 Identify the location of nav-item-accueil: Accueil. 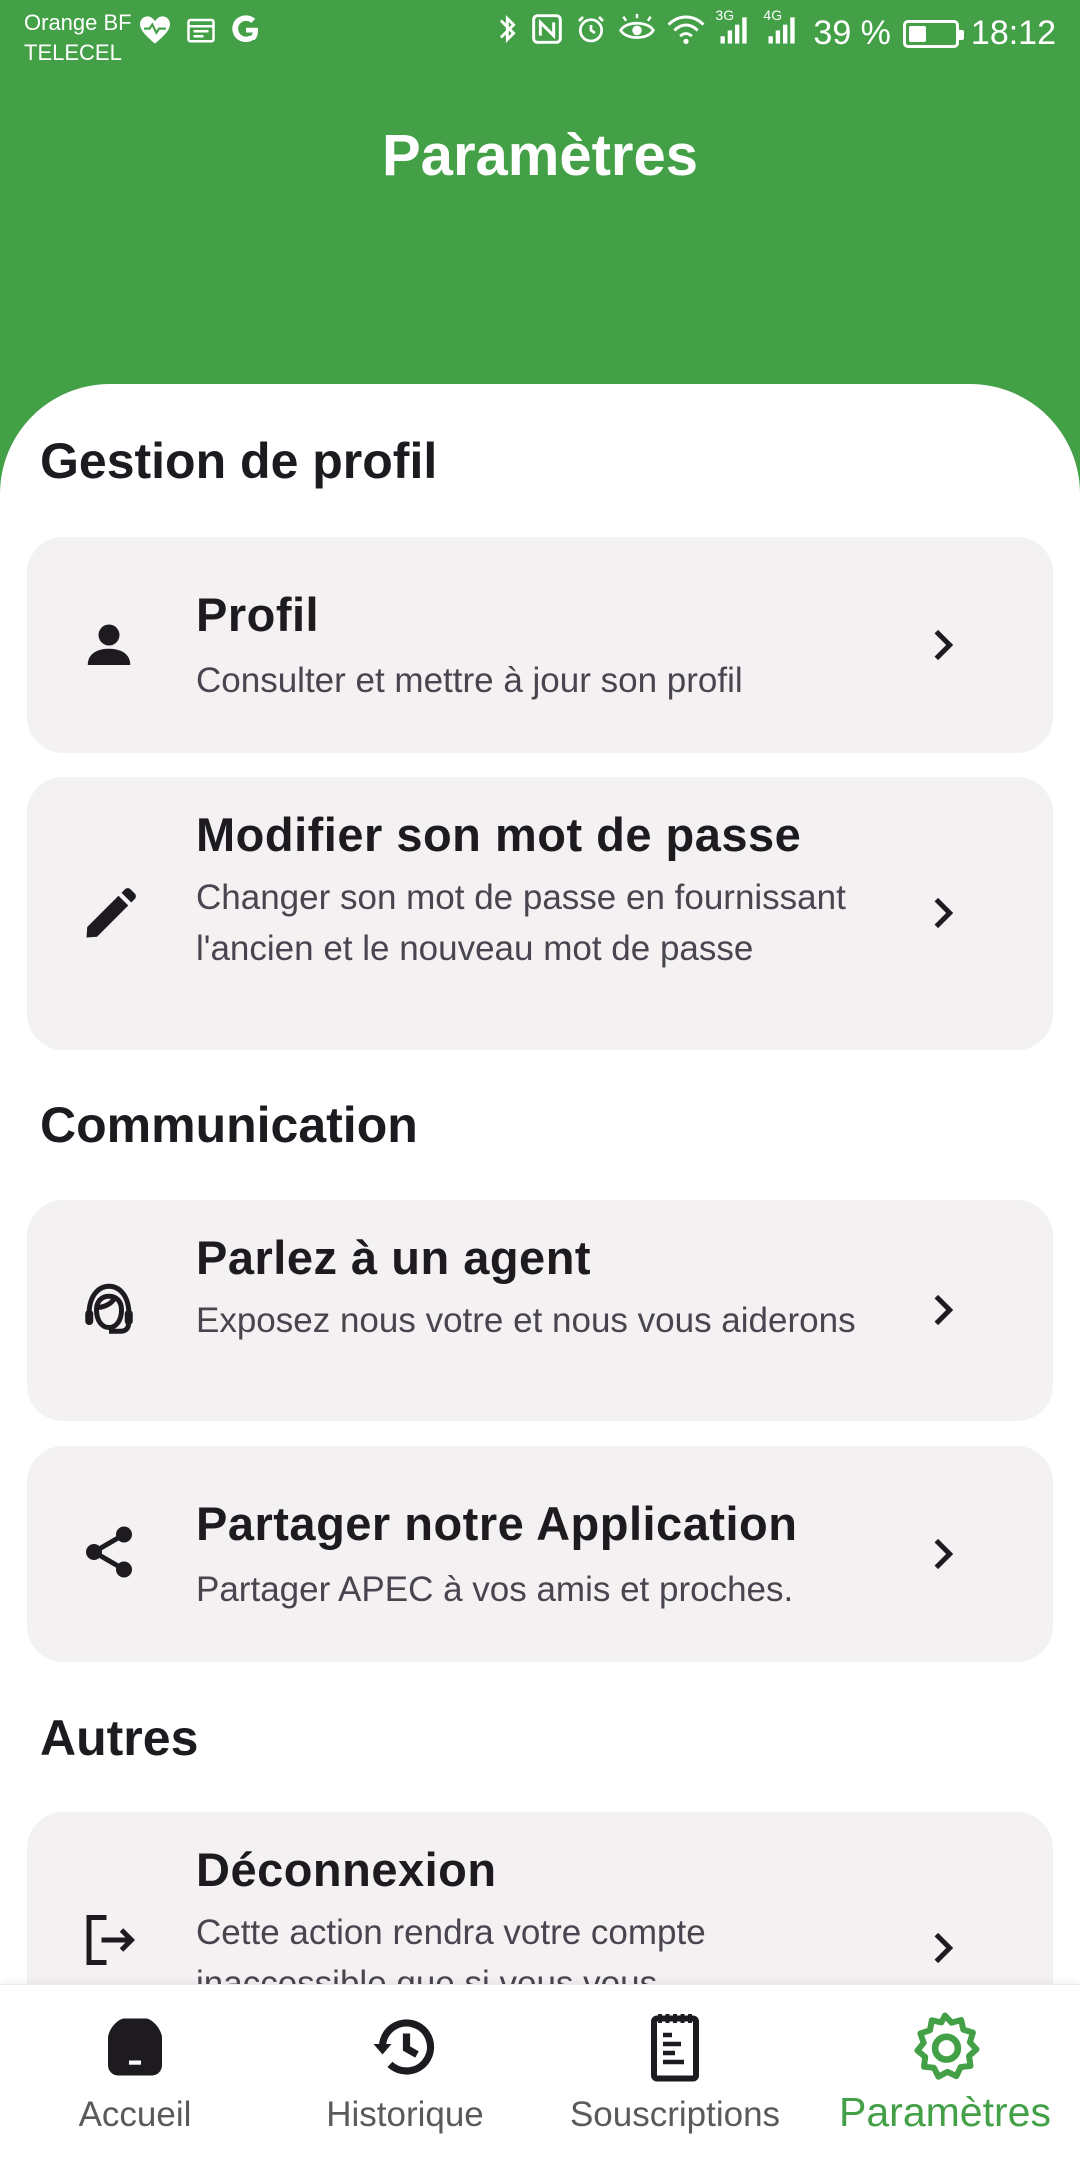
(135, 2072).